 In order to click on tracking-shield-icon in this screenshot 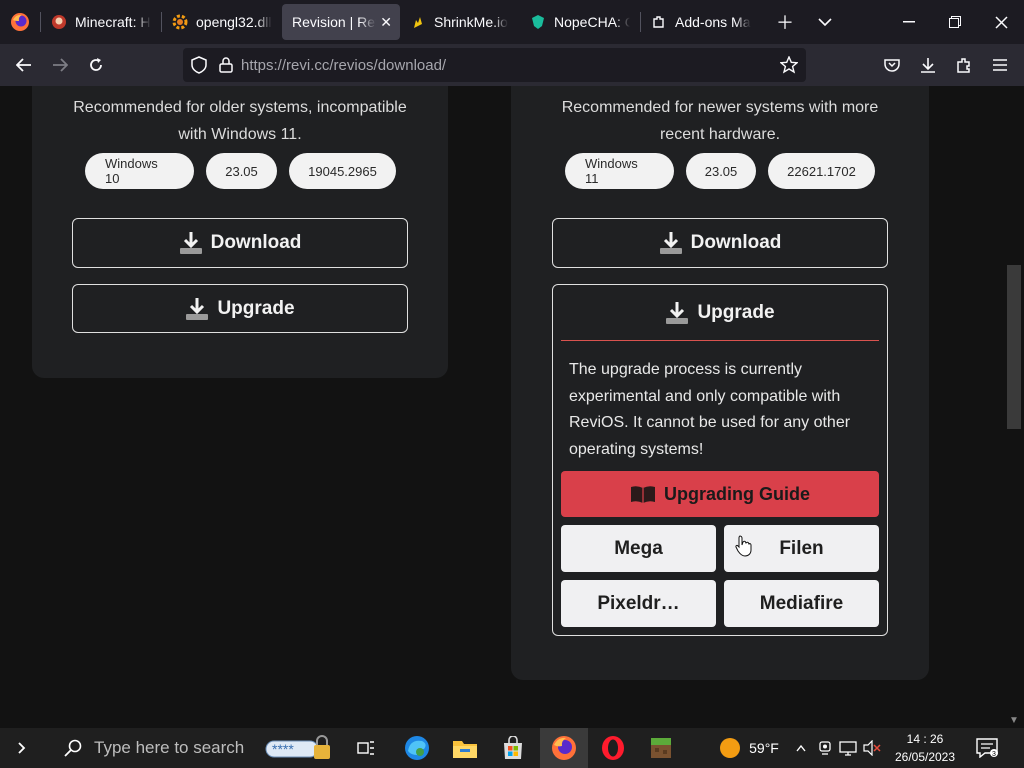, I will do `click(199, 65)`.